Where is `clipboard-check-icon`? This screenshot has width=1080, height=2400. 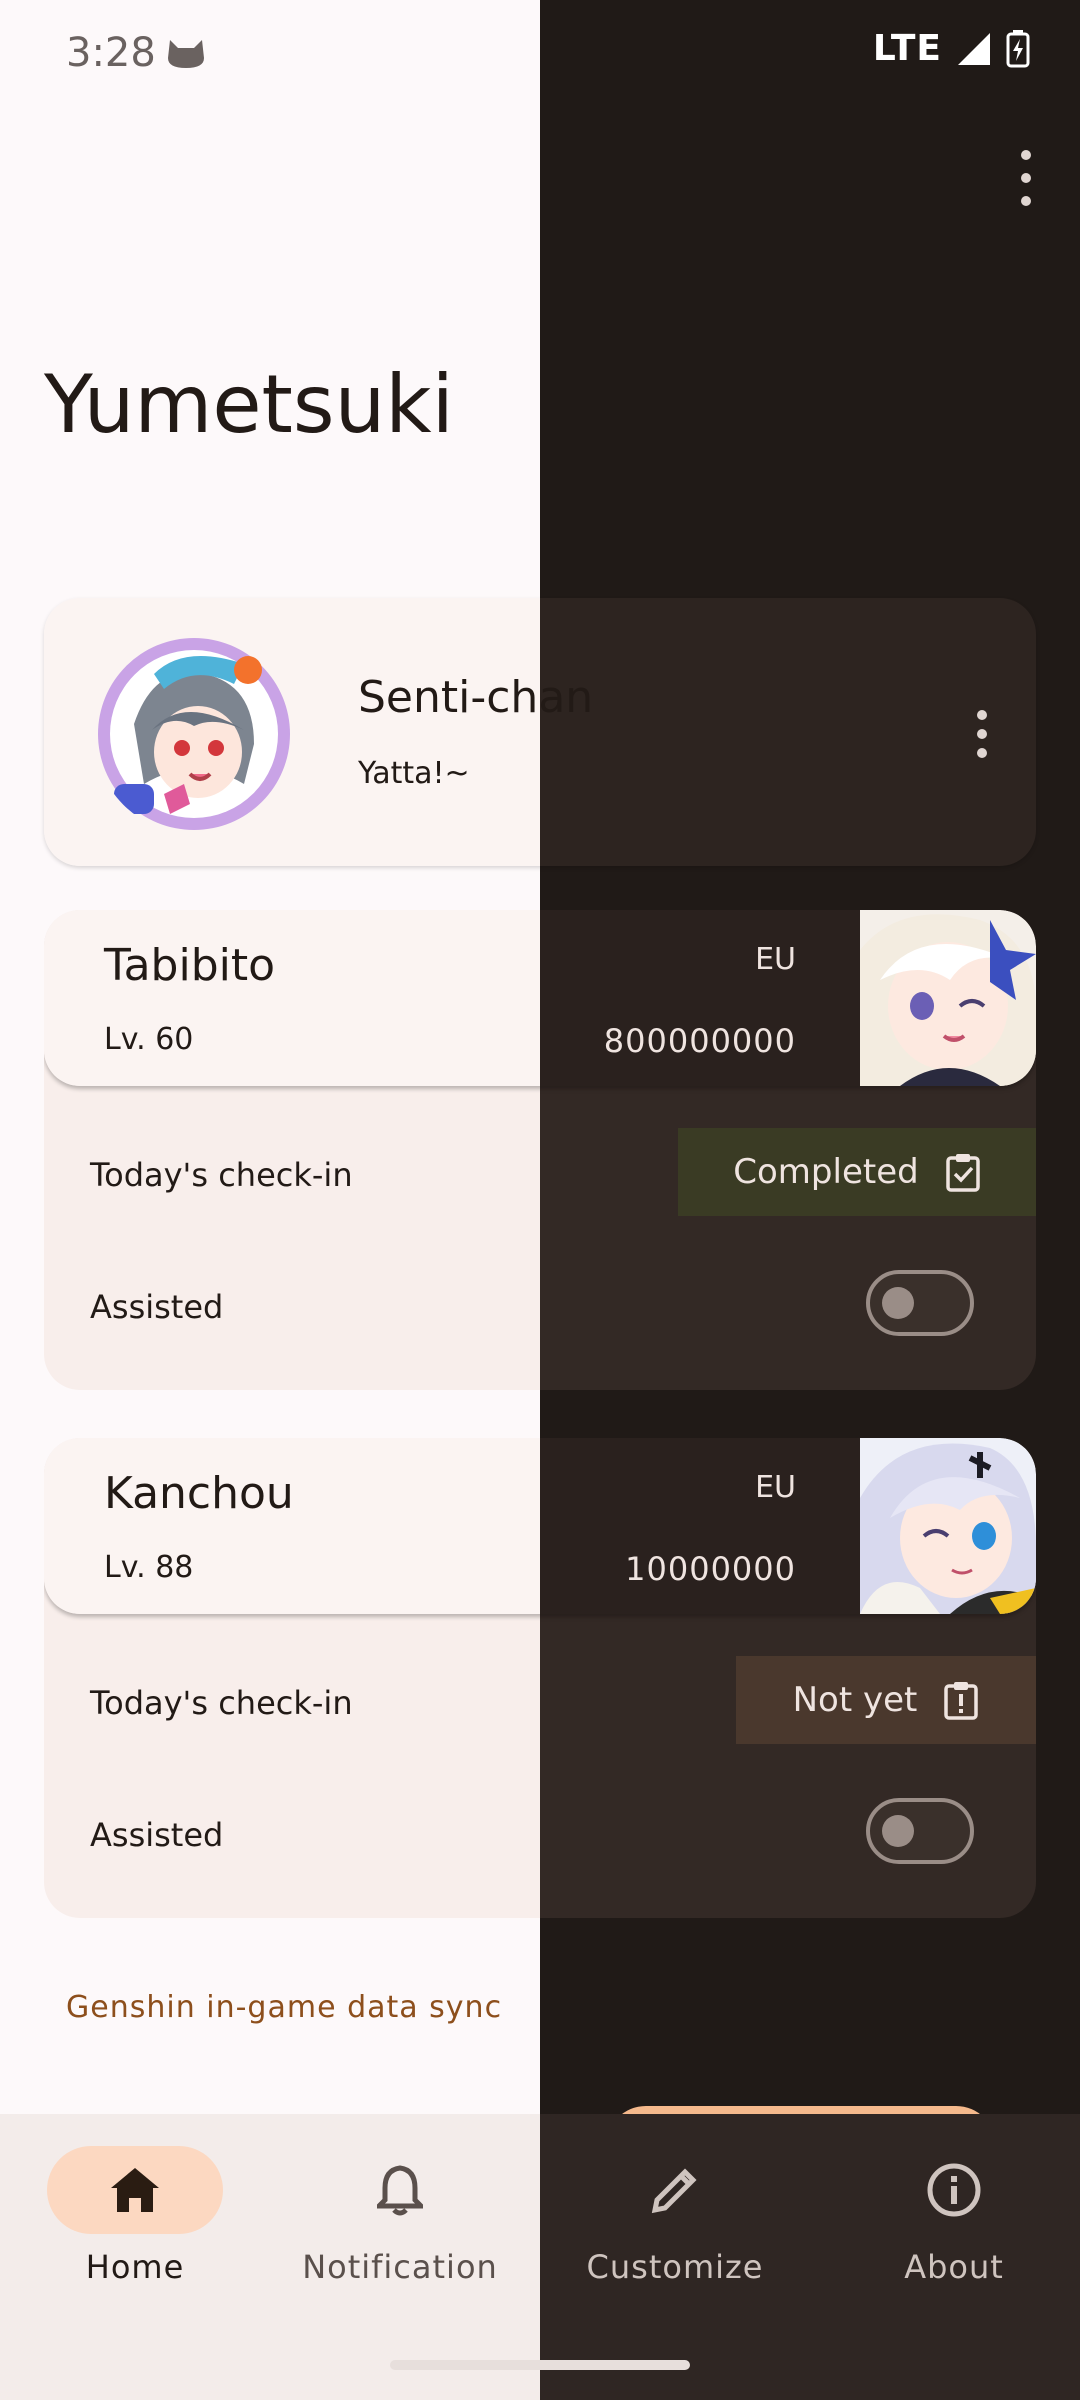
clipboard-check-icon is located at coordinates (962, 1173).